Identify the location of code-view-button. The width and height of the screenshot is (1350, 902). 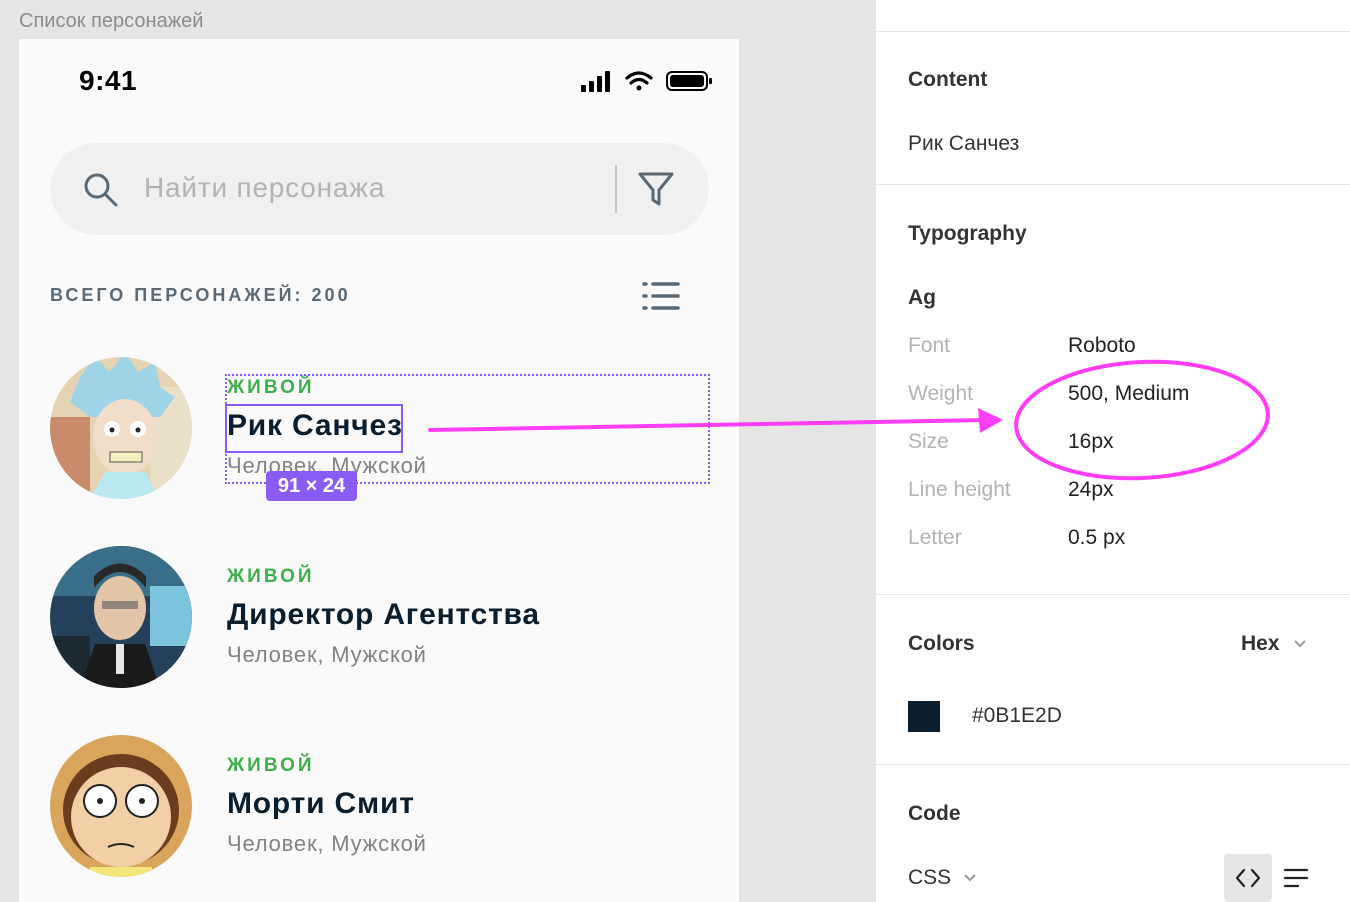
(1248, 878).